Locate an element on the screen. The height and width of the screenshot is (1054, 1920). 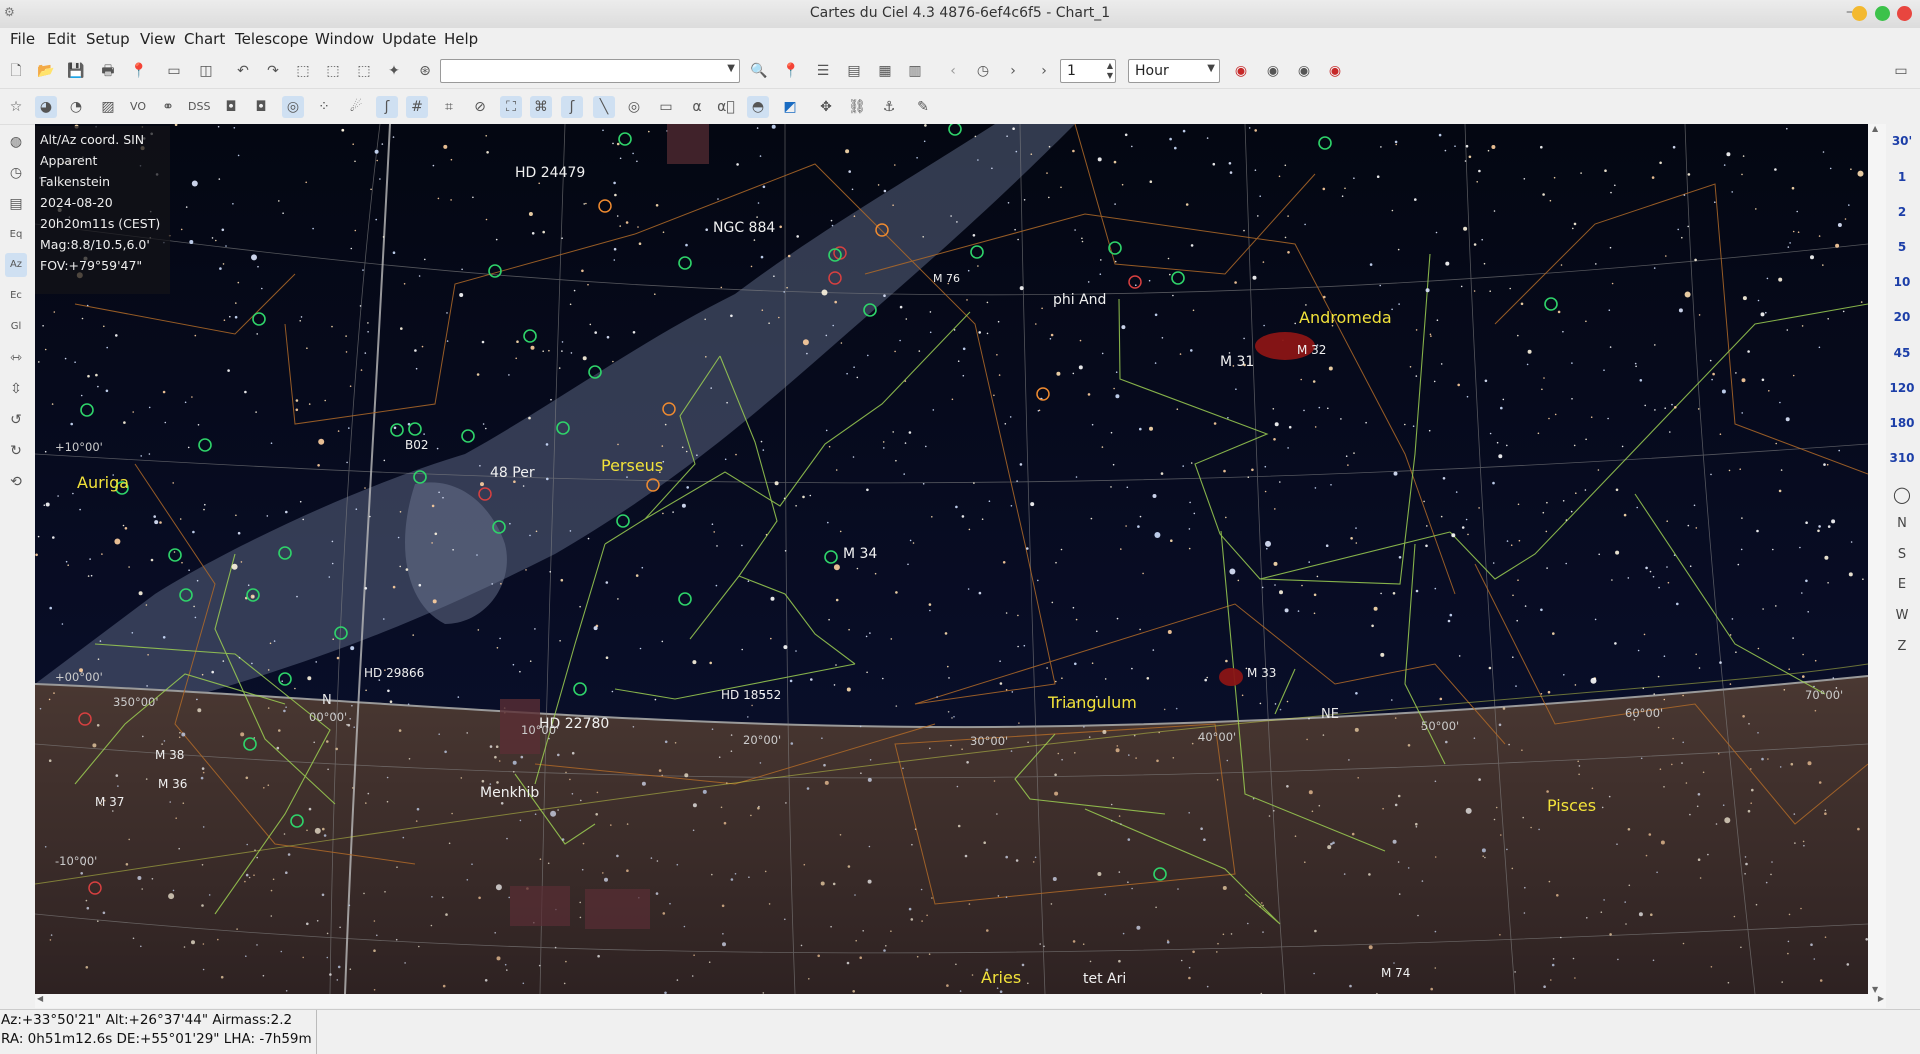
image-icon: ▨ is located at coordinates (108, 107).